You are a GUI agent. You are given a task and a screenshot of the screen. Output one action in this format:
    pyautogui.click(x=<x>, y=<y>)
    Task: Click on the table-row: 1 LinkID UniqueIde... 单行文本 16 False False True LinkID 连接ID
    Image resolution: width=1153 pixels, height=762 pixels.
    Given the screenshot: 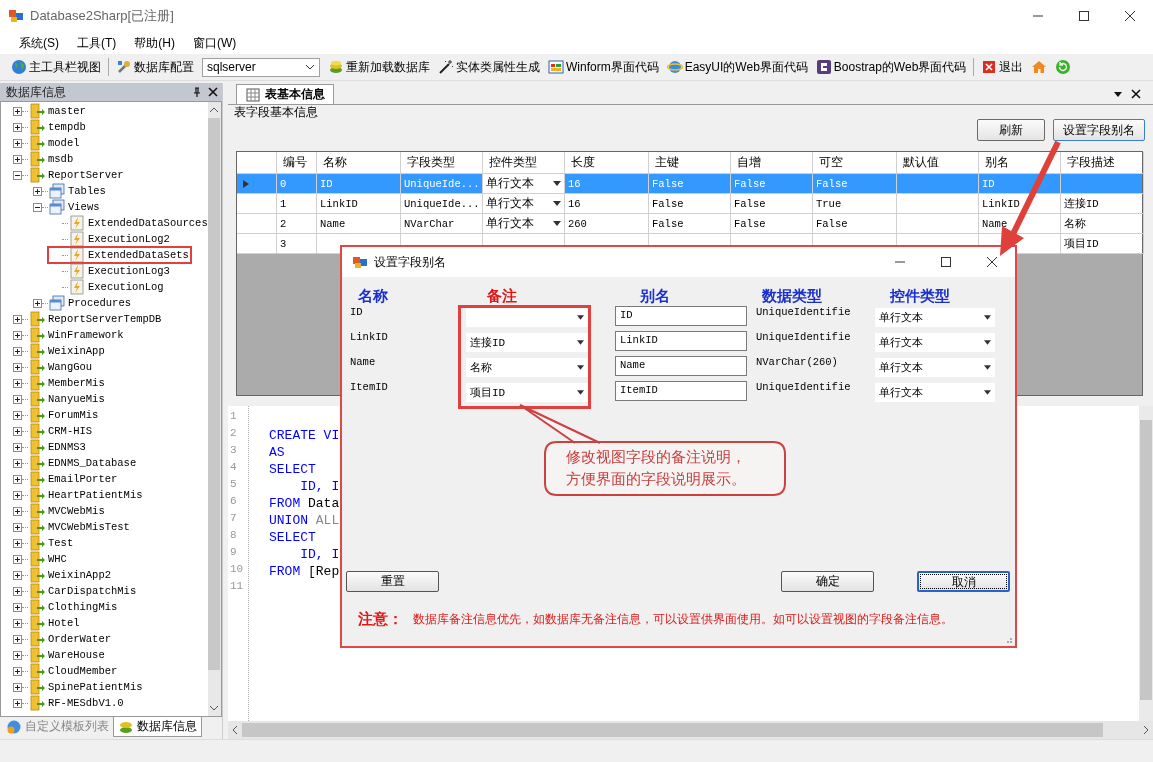 What is the action you would take?
    pyautogui.click(x=689, y=204)
    